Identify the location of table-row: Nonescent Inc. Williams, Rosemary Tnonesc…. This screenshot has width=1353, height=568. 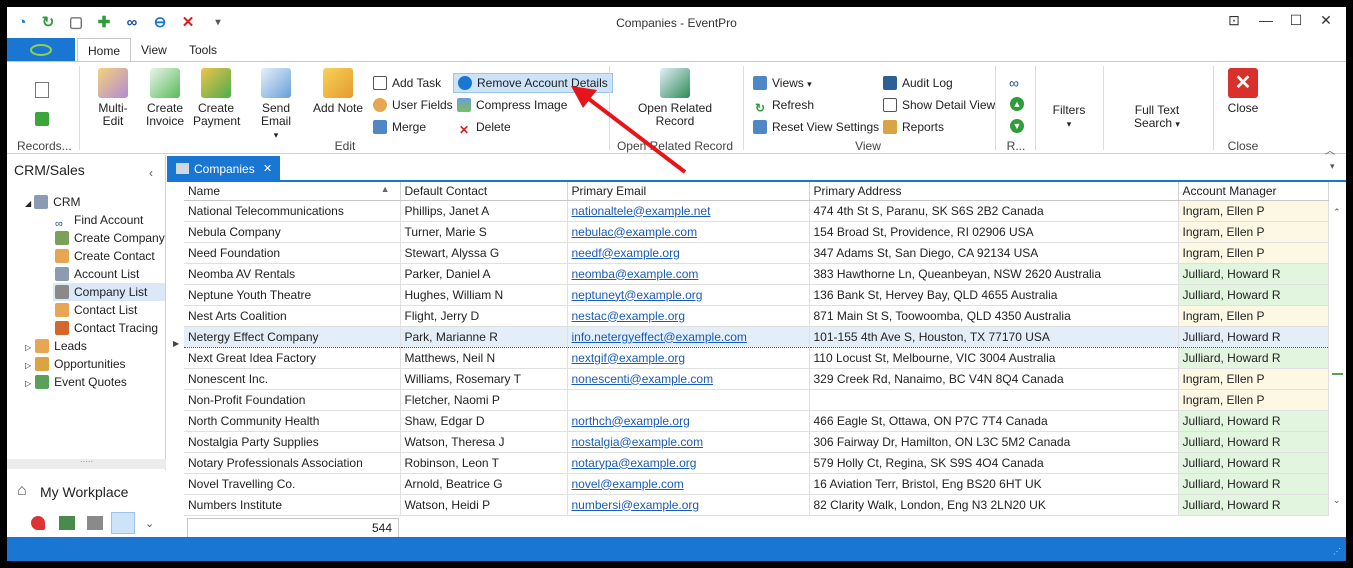
(756, 379).